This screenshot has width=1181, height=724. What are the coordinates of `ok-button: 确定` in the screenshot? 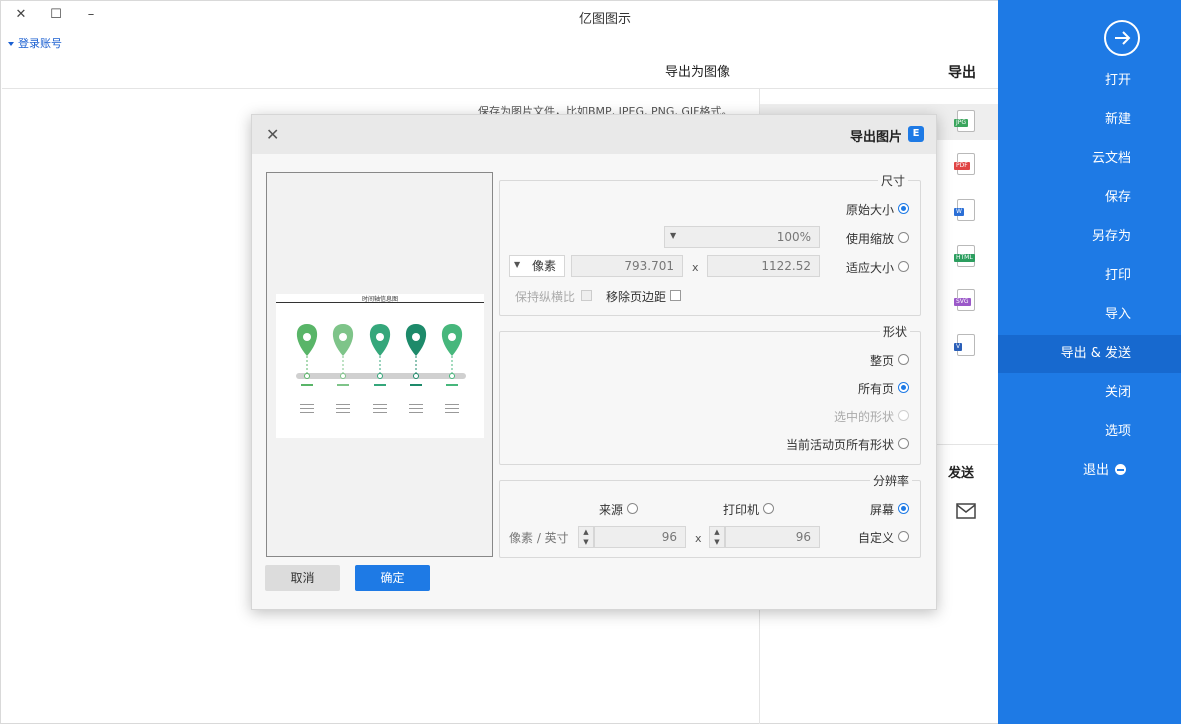 It's located at (392, 578).